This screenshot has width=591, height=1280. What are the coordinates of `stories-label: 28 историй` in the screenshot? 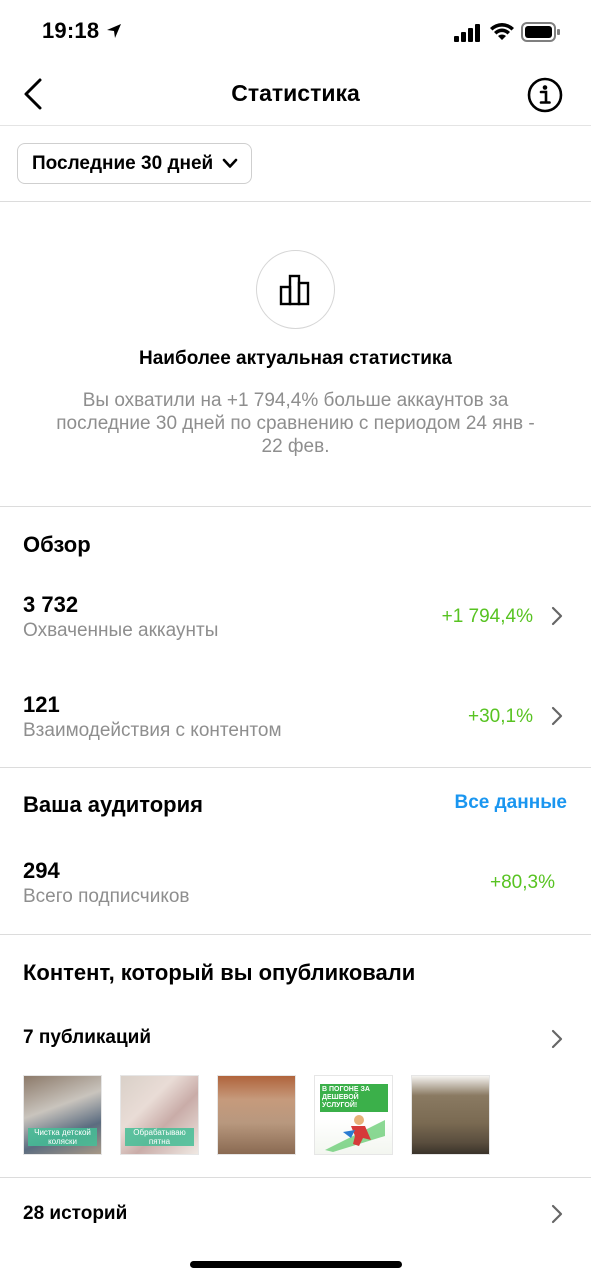 It's located at (75, 1213).